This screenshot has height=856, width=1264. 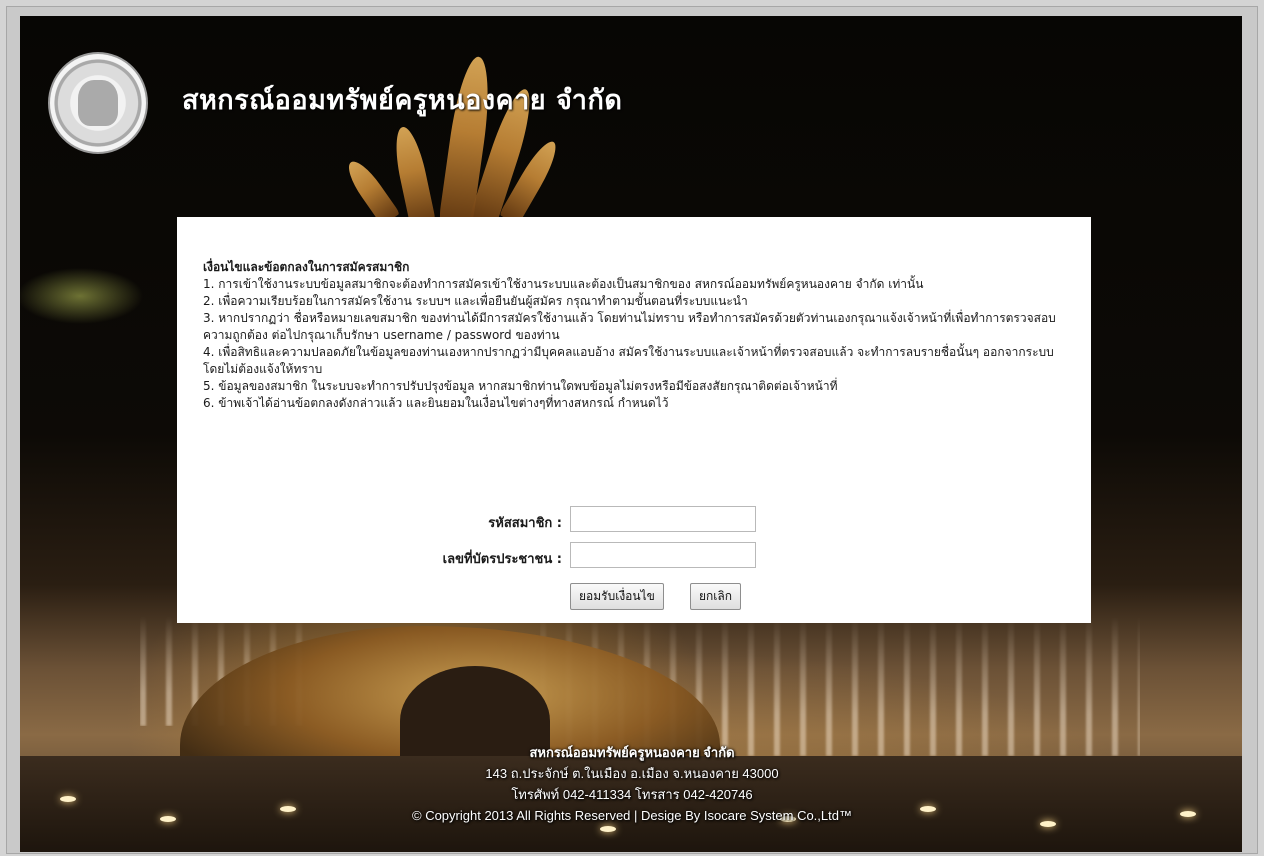 What do you see at coordinates (632, 794) in the screenshot?
I see `footer-phone: โทรศัพท์ 042-411334 โทรสาร 042-420746` at bounding box center [632, 794].